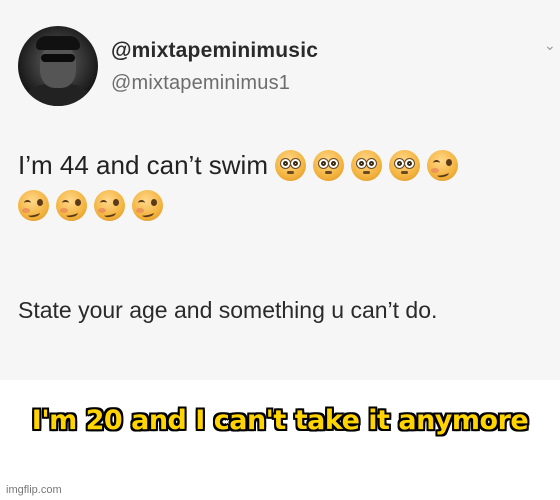  I want to click on meme-caption: I'm 20 and I can't take it anymore, so click(280, 420).